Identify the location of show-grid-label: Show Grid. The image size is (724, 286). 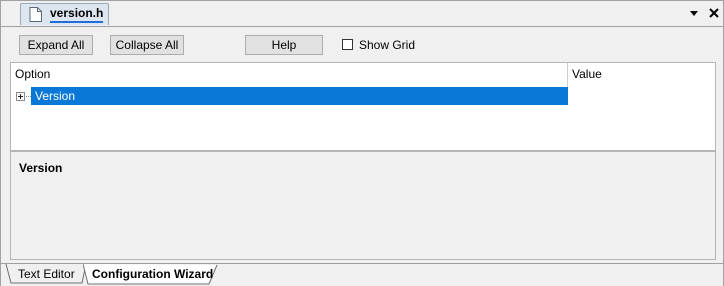
(387, 45).